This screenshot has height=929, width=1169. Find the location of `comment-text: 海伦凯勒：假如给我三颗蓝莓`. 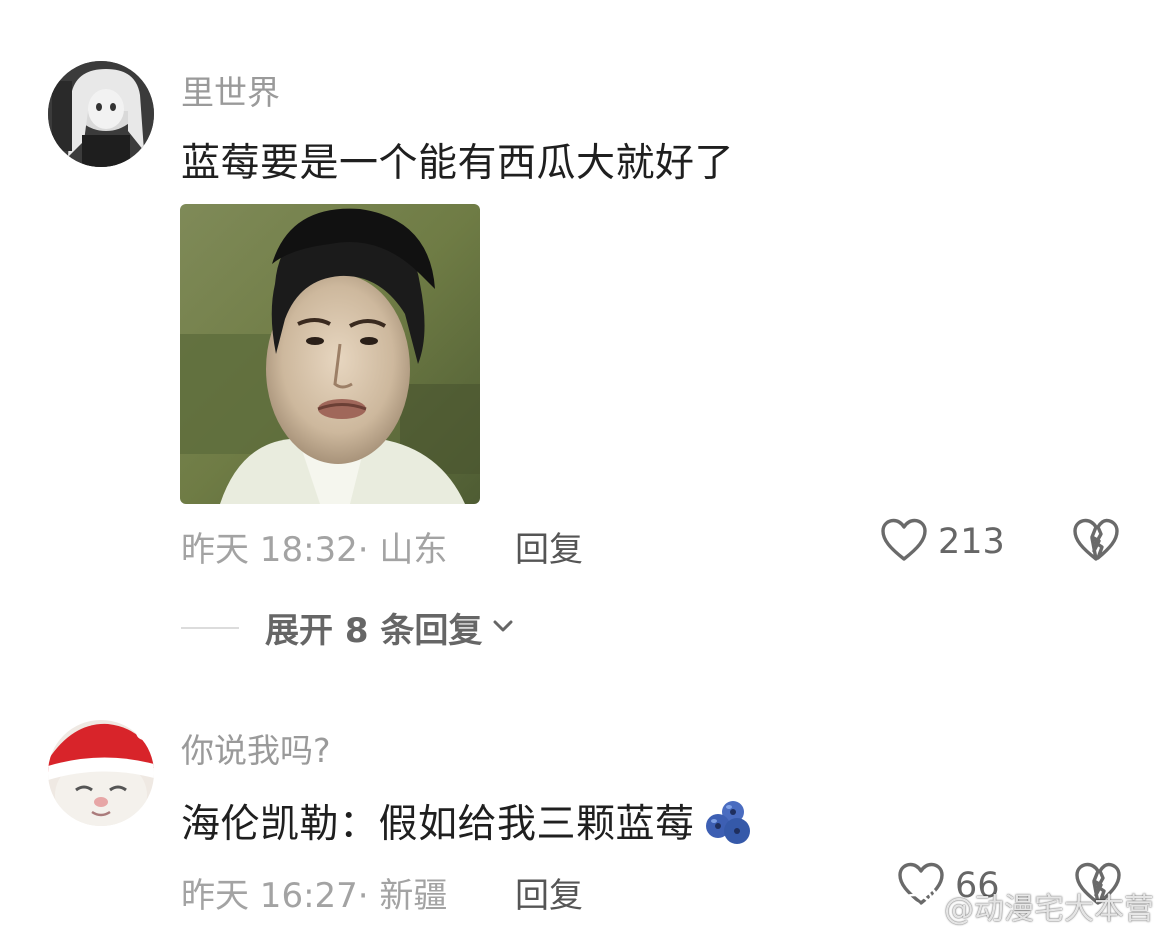

comment-text: 海伦凯勒：假如给我三颗蓝莓 is located at coordinates (468, 824).